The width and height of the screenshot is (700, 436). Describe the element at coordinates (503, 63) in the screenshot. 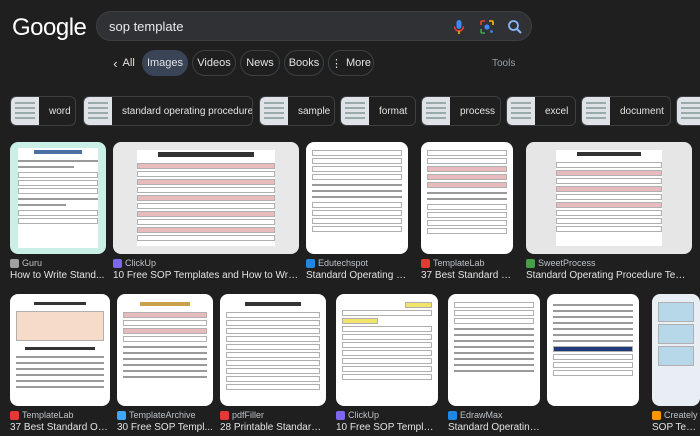

I see `tools-button: Tools` at that location.